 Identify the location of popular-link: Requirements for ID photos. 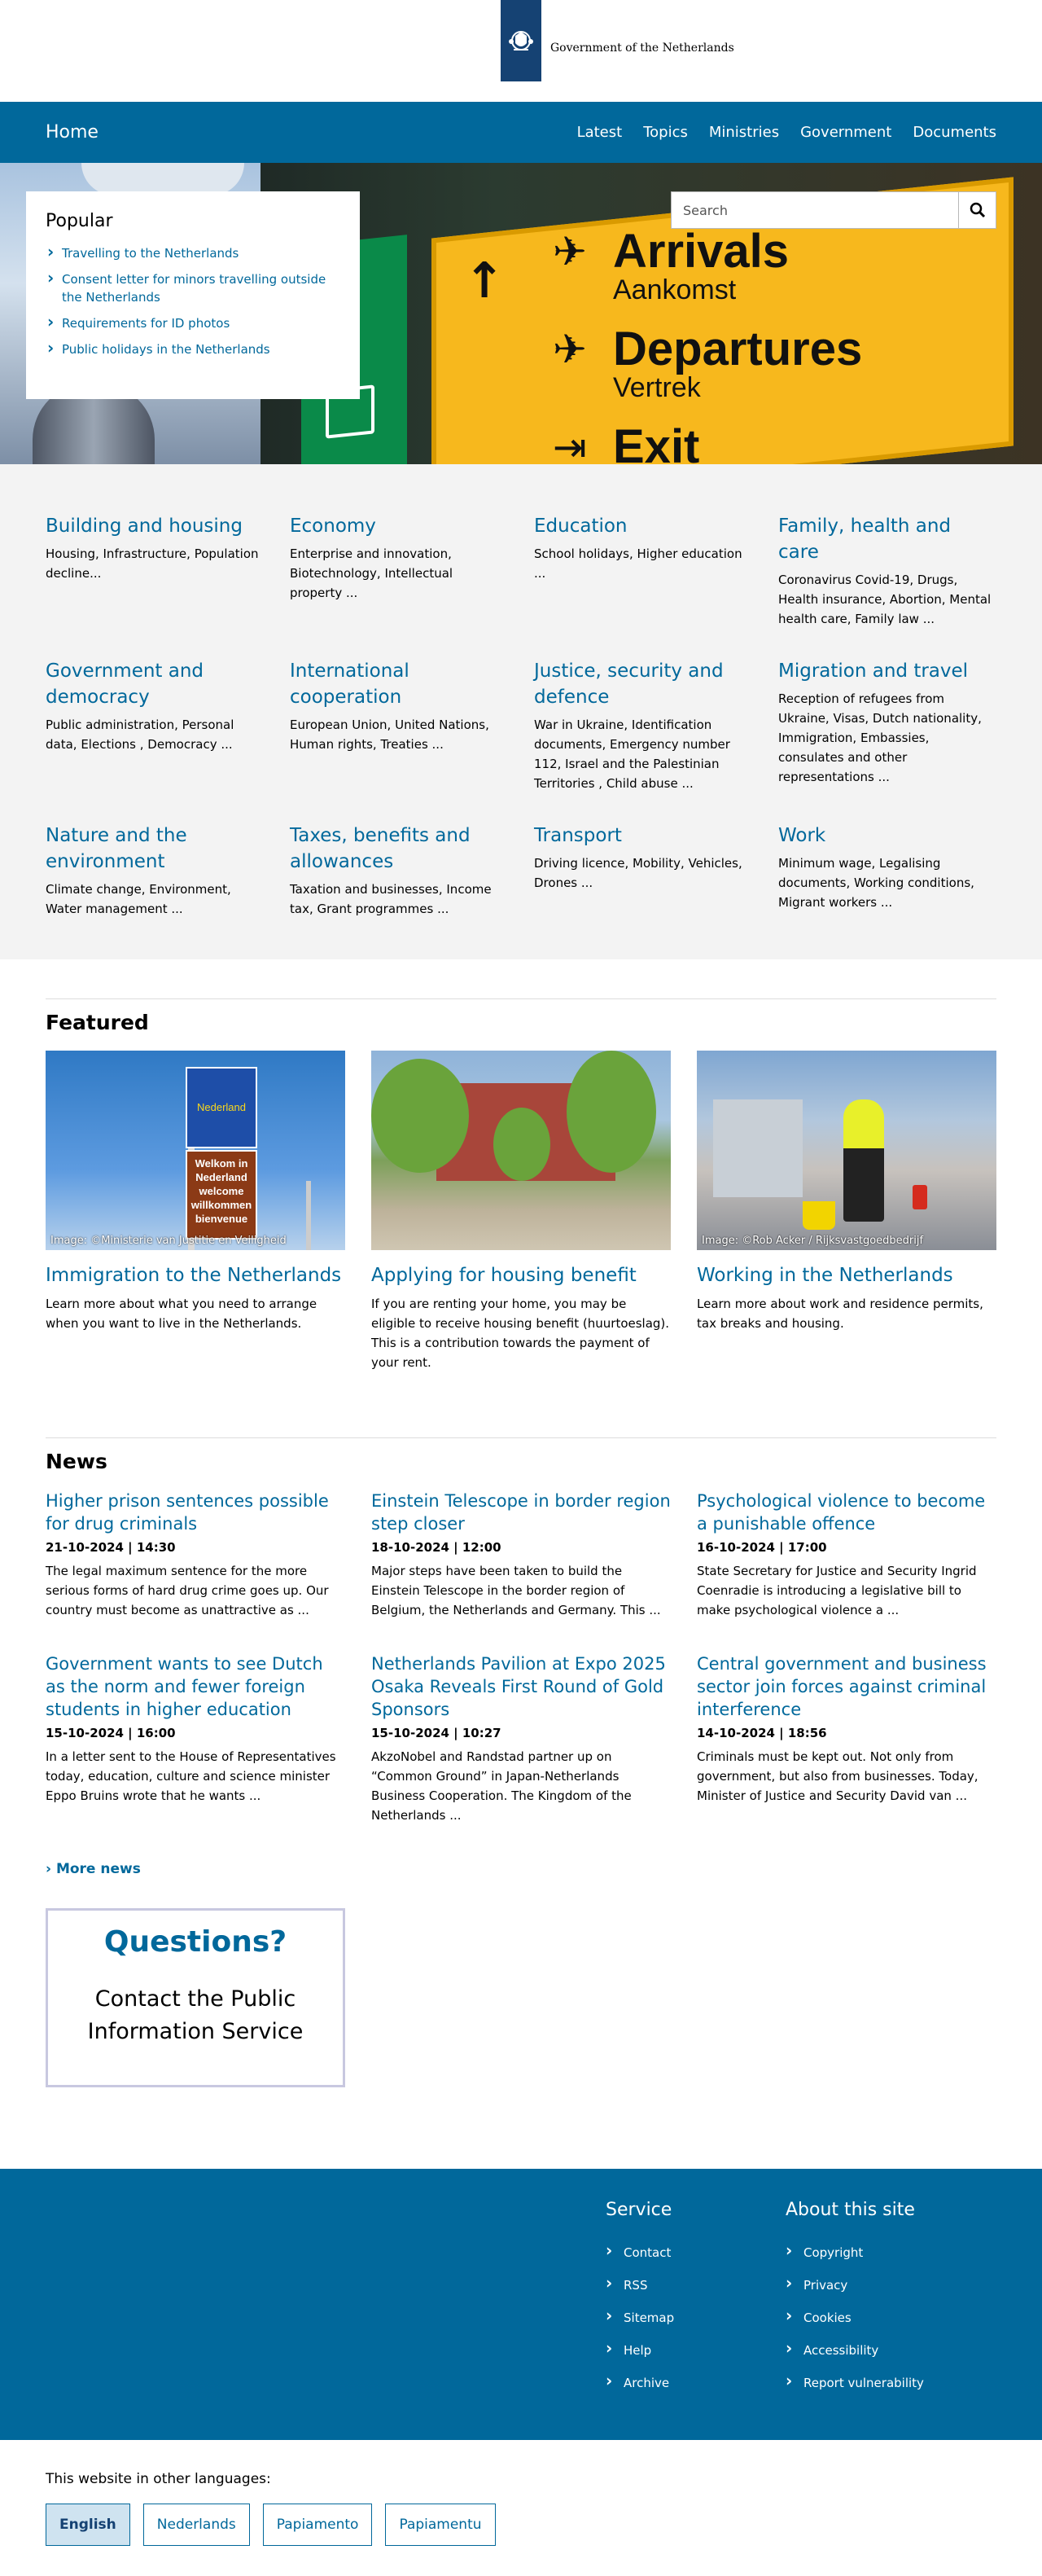
(193, 322).